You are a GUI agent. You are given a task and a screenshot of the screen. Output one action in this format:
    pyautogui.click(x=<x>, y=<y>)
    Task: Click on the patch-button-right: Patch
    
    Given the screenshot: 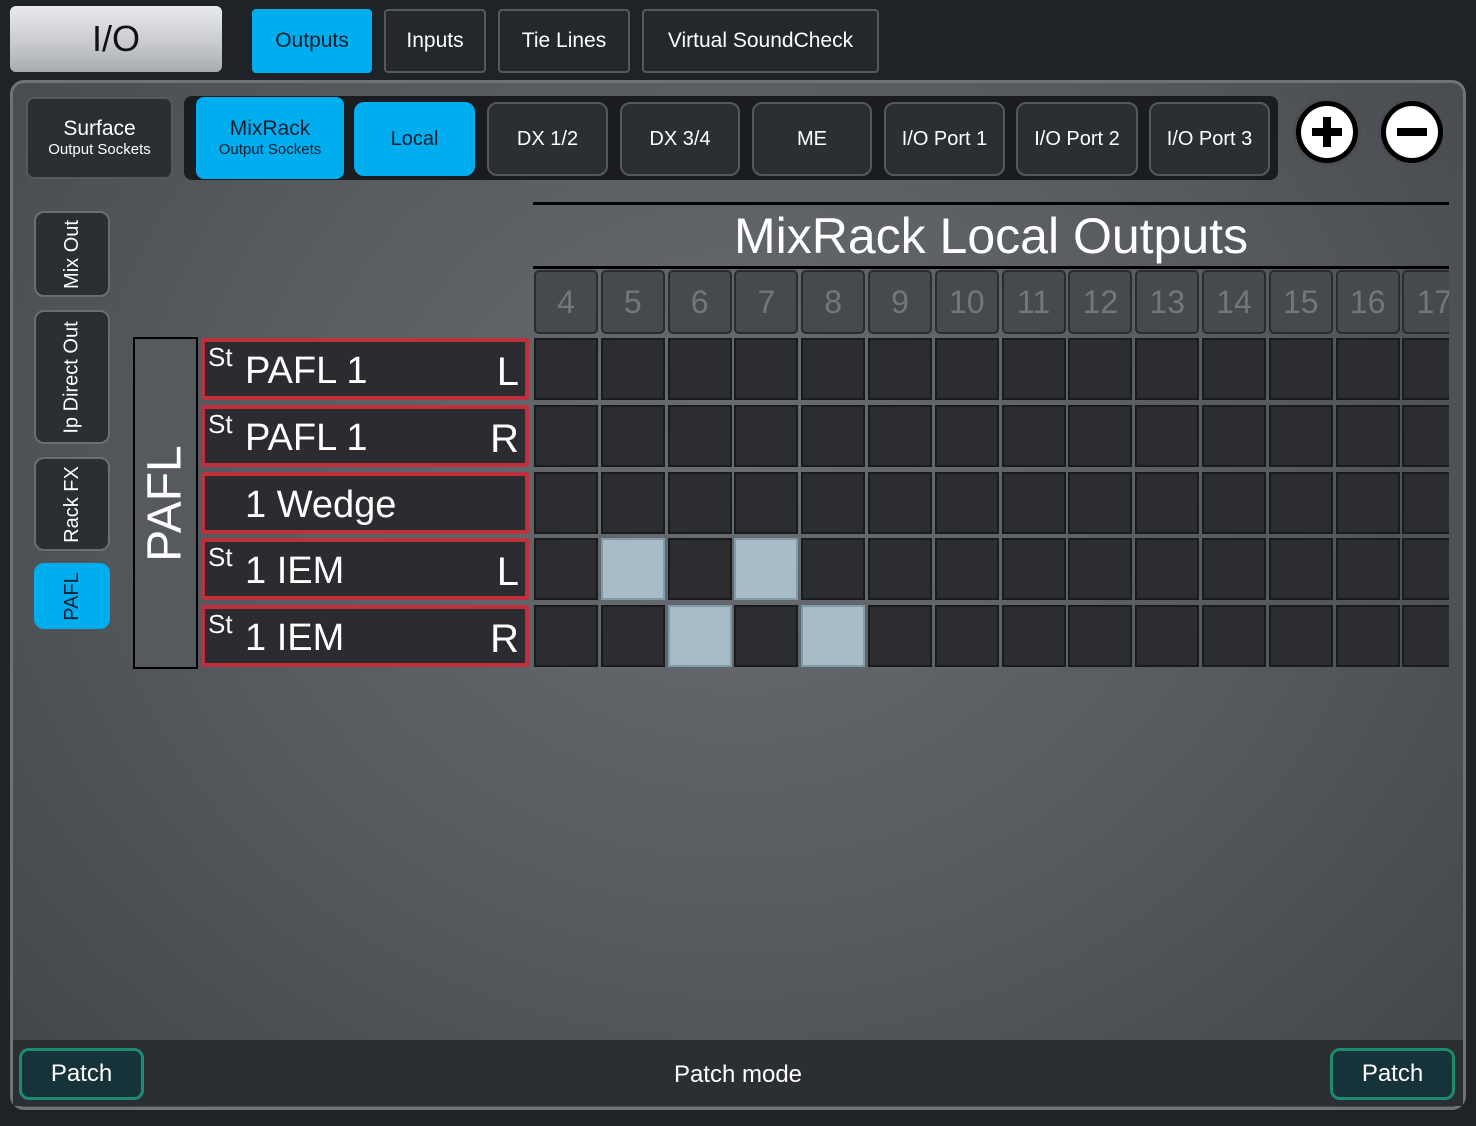 What is the action you would take?
    pyautogui.click(x=1392, y=1074)
    